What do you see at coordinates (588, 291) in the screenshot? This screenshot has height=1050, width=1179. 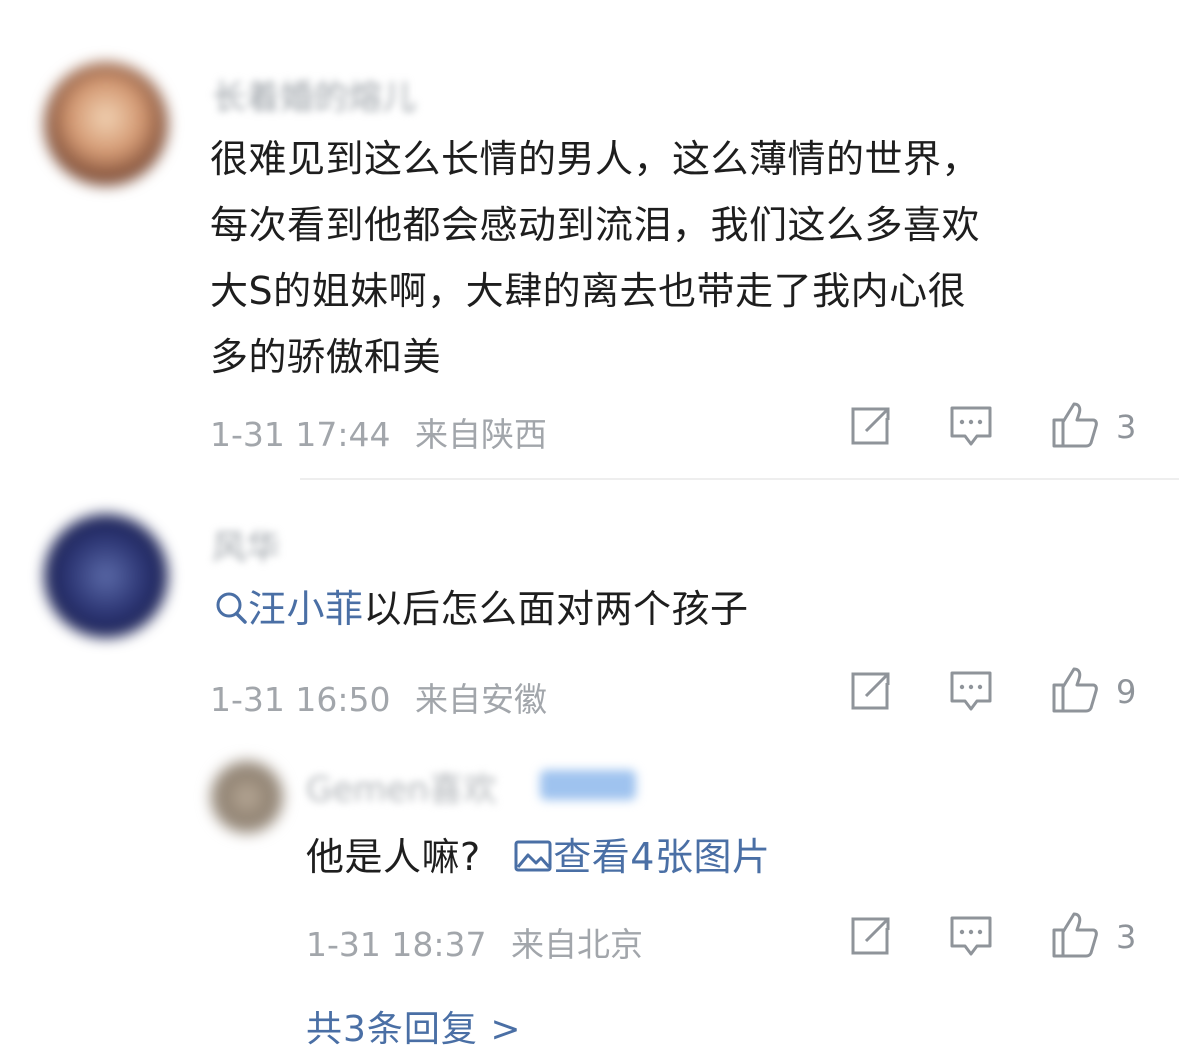 I see `comment-text-line: 大S的姐妹啊，大肆的离去也带走了我内心很` at bounding box center [588, 291].